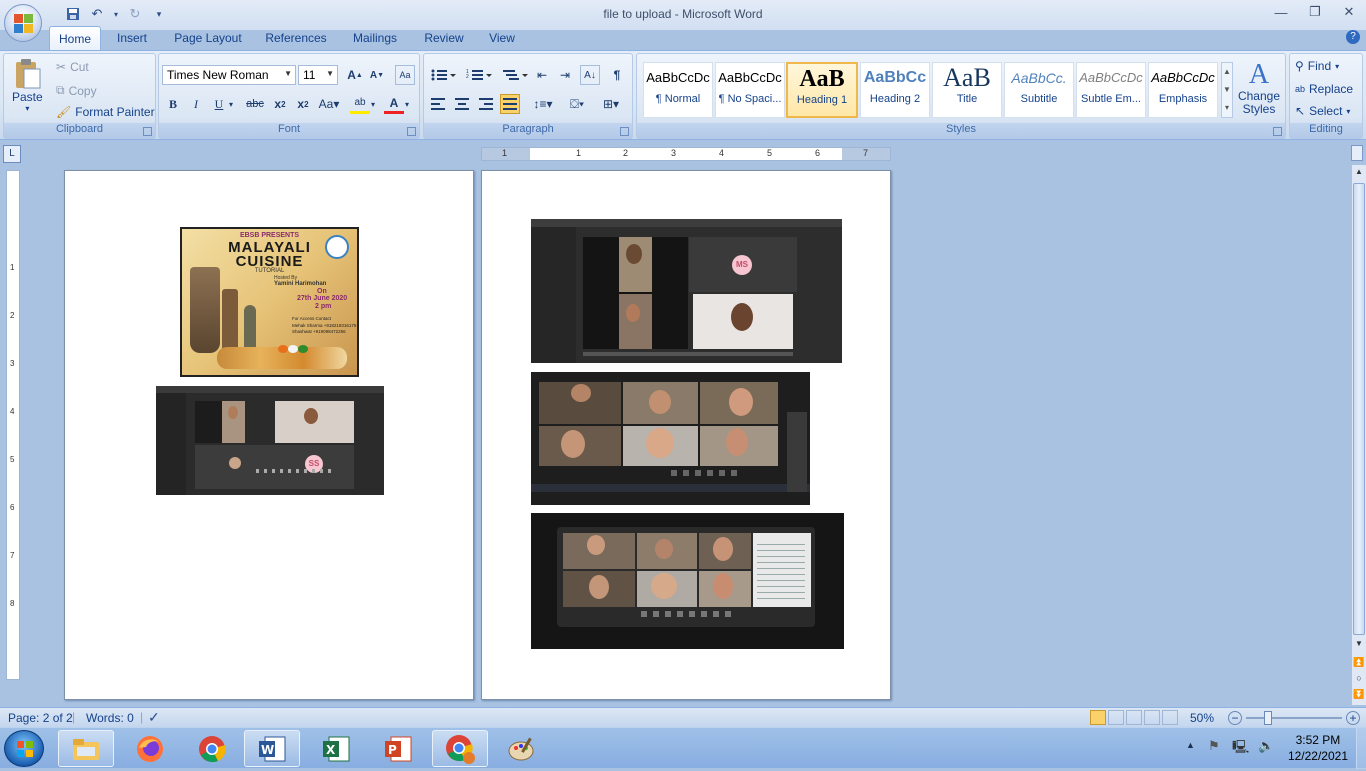  I want to click on clipboard-launcher-icon, so click(147, 131).